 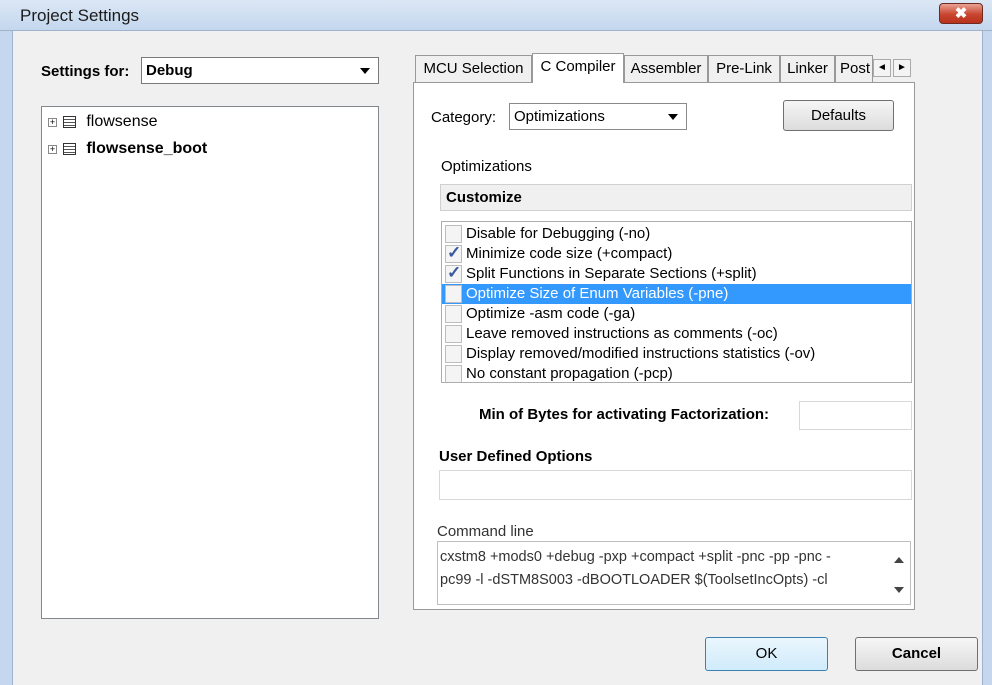 I want to click on option-label: Disable for Debugging (-no), so click(x=558, y=233).